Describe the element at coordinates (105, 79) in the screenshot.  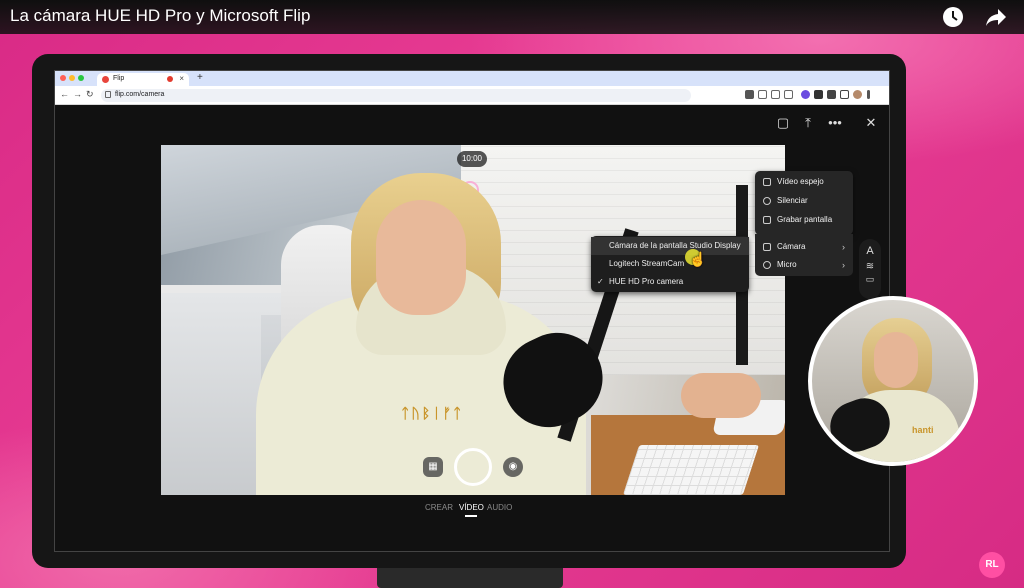
I see `flip-favicon-icon` at that location.